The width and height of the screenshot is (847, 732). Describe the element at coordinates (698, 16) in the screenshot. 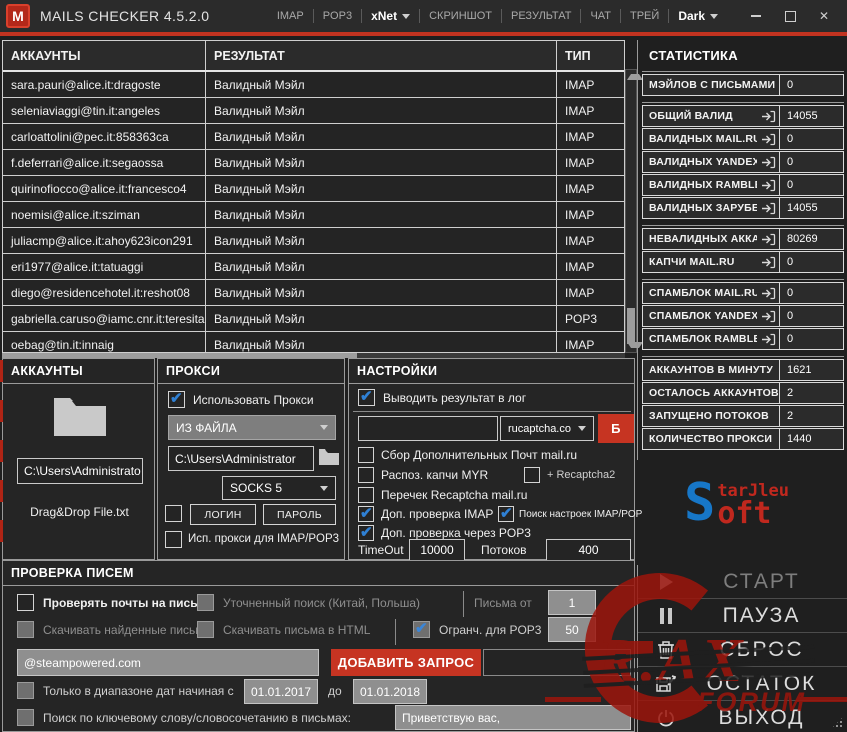

I see `menu-theme-dropdown: Dark` at that location.